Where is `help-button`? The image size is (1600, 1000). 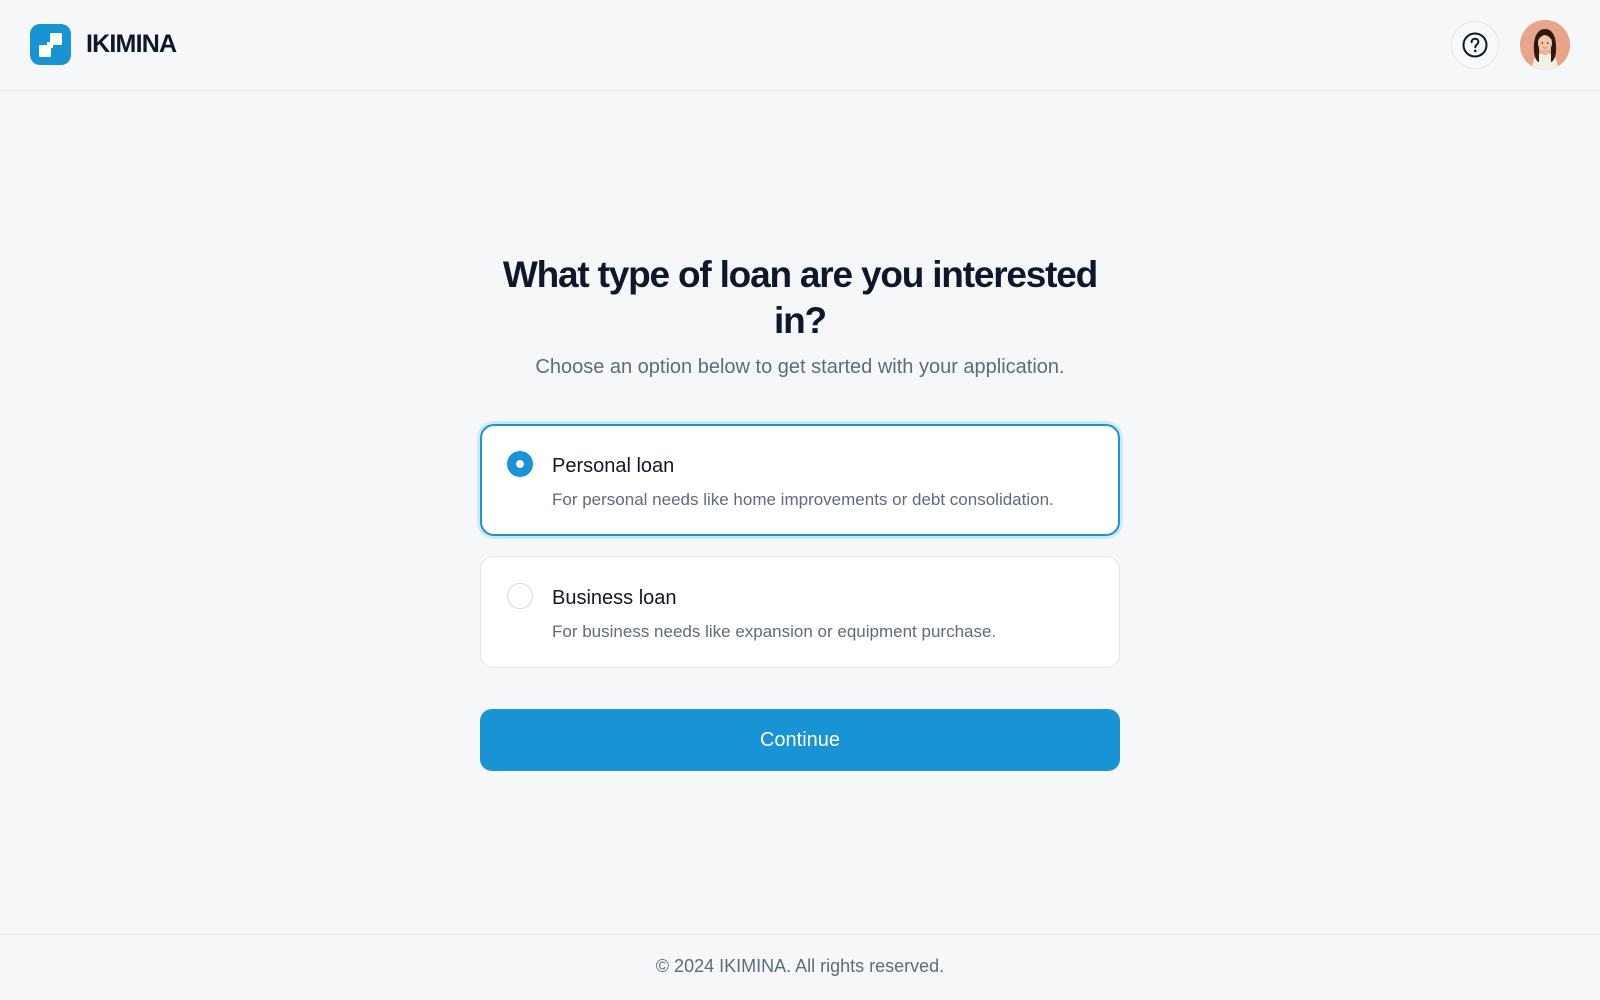
help-button is located at coordinates (1475, 45).